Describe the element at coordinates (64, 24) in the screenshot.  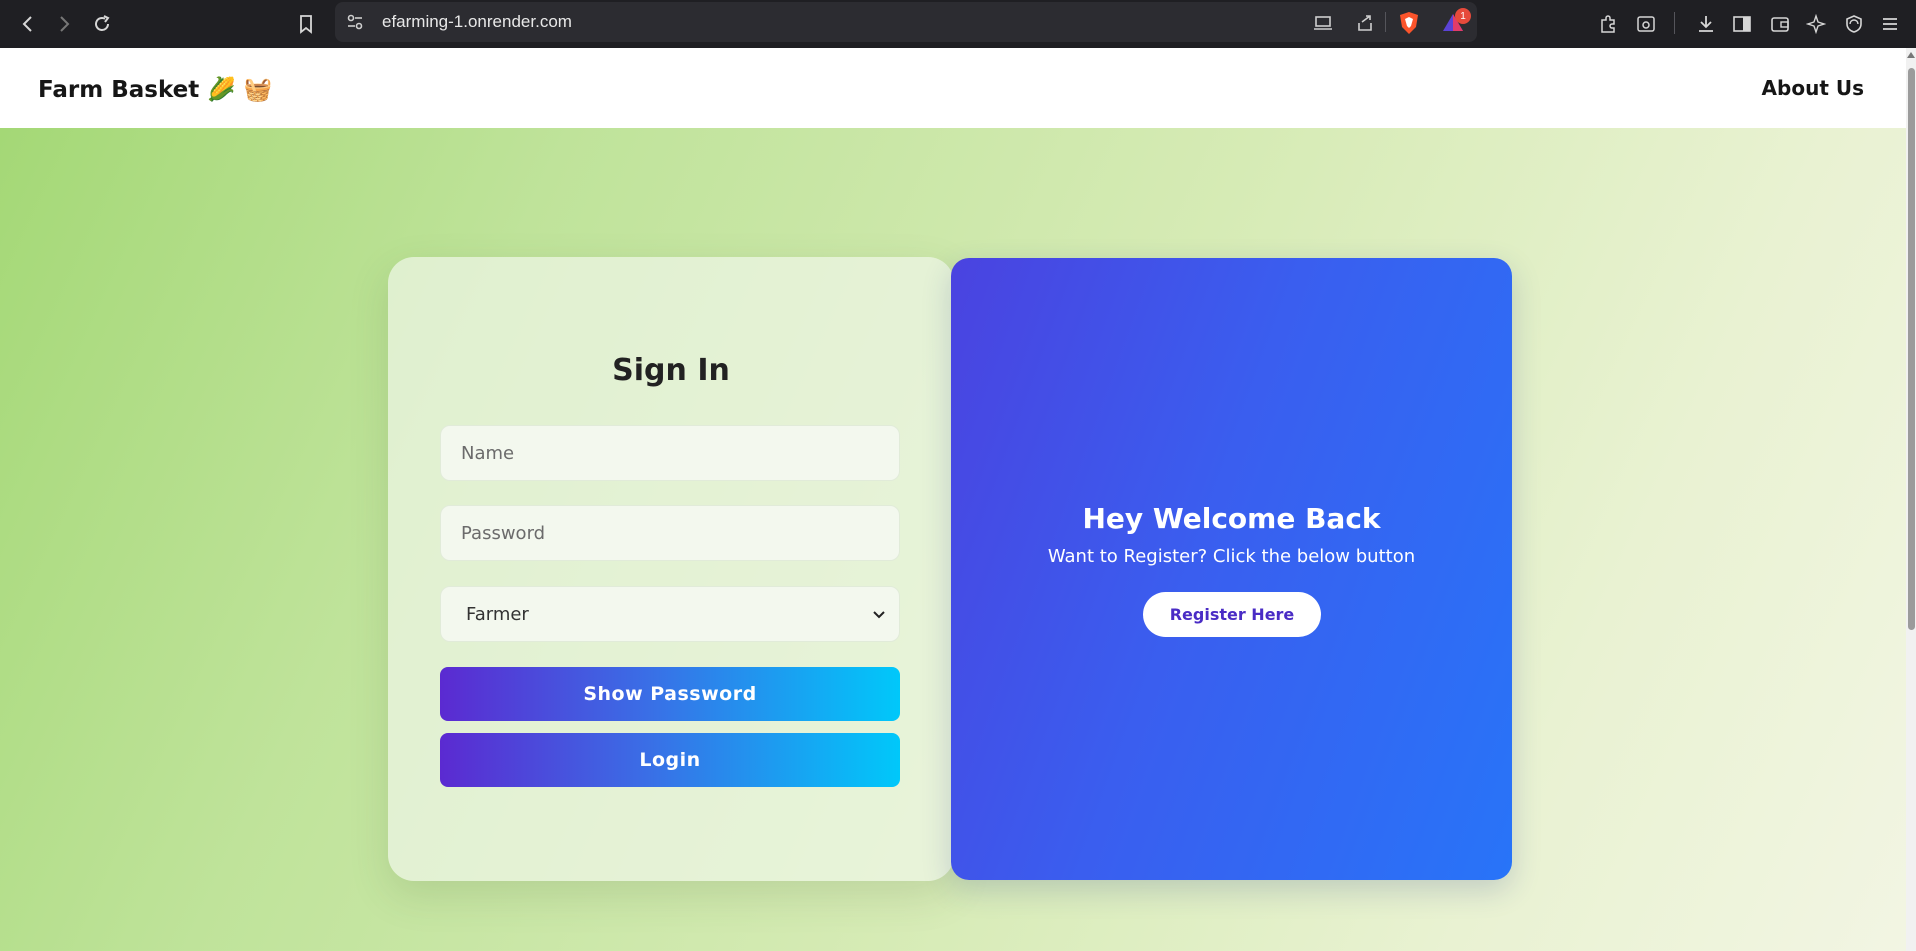
I see `forward-icon` at that location.